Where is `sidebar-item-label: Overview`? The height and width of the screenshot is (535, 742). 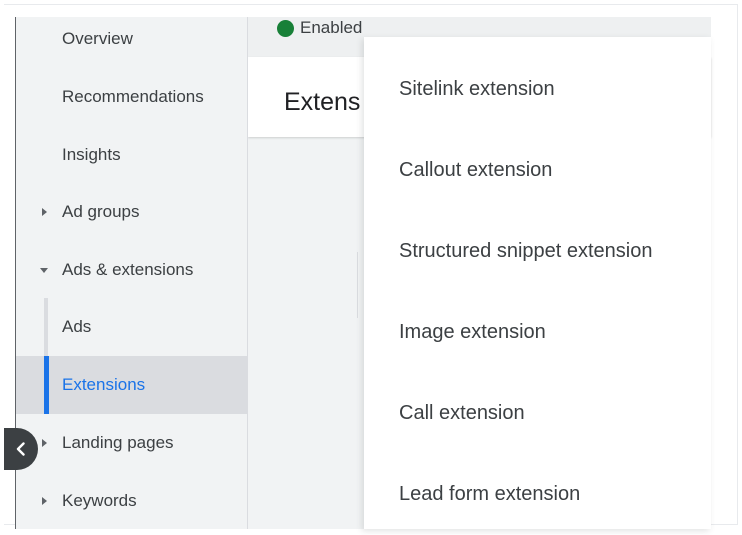
sidebar-item-label: Overview is located at coordinates (97, 38).